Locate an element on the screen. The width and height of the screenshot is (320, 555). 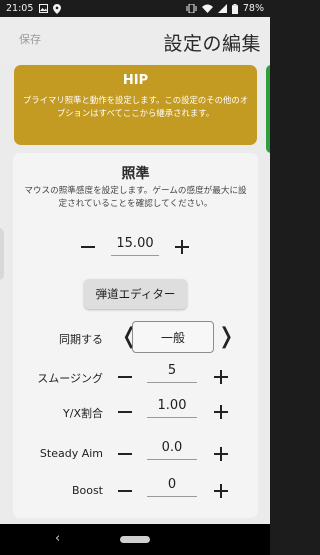
sensitivity-input: 15.00 is located at coordinates (135, 245).